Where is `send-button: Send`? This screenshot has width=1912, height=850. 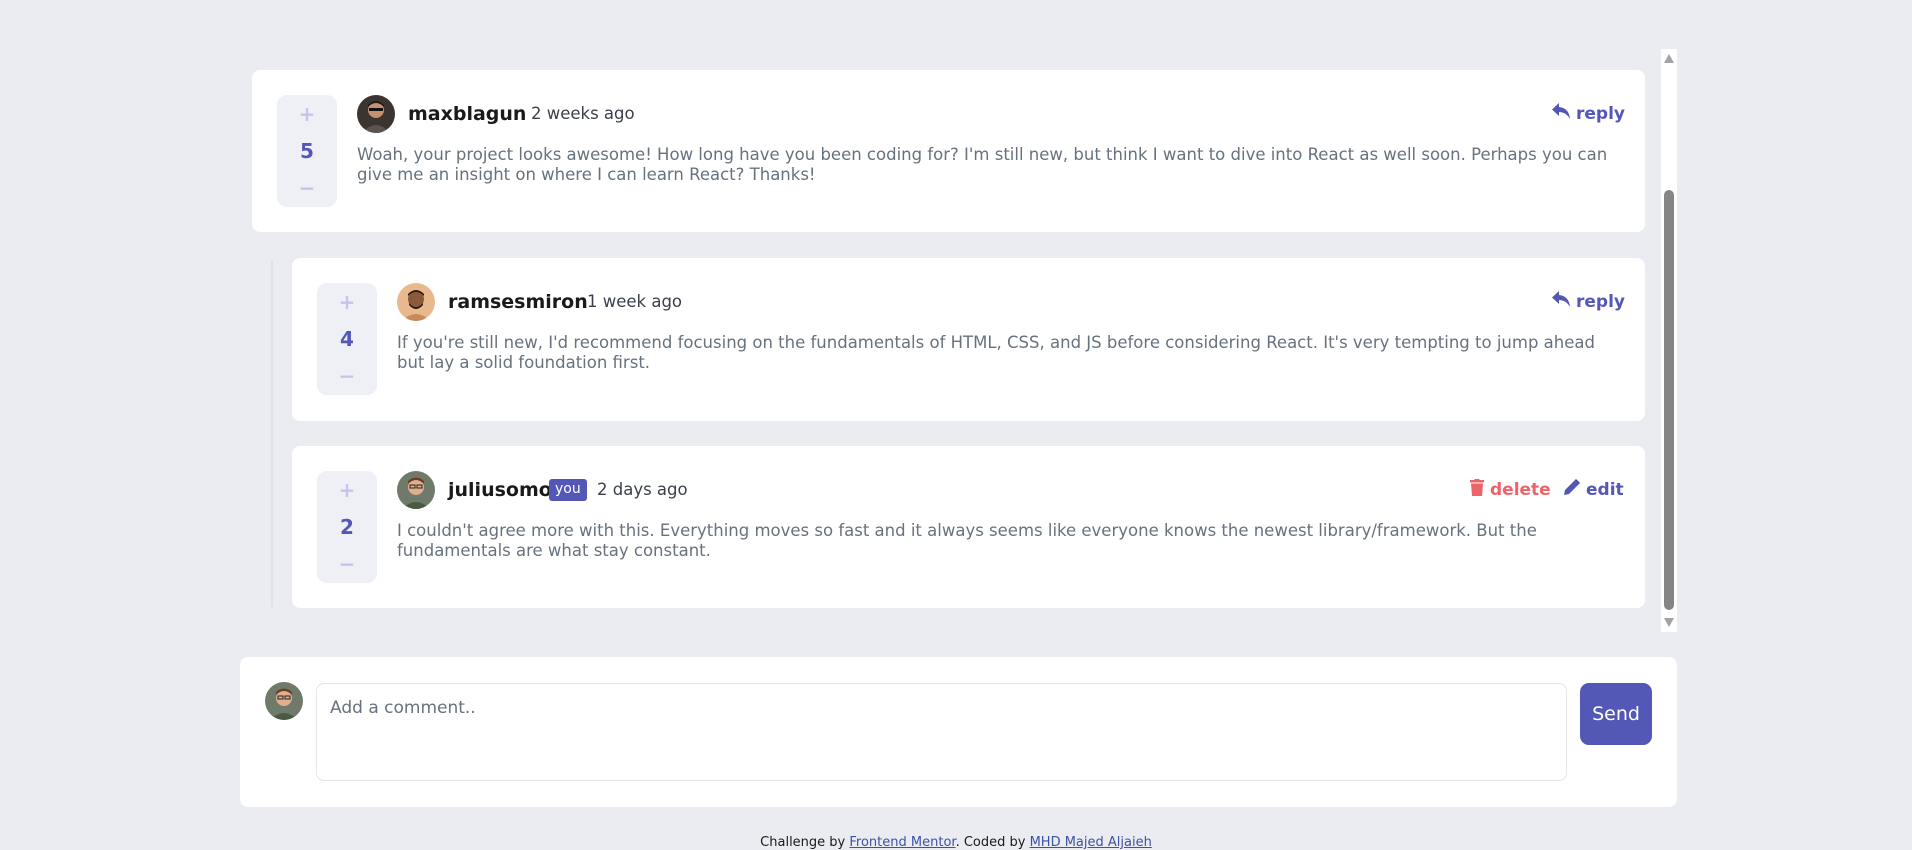 send-button: Send is located at coordinates (1616, 714).